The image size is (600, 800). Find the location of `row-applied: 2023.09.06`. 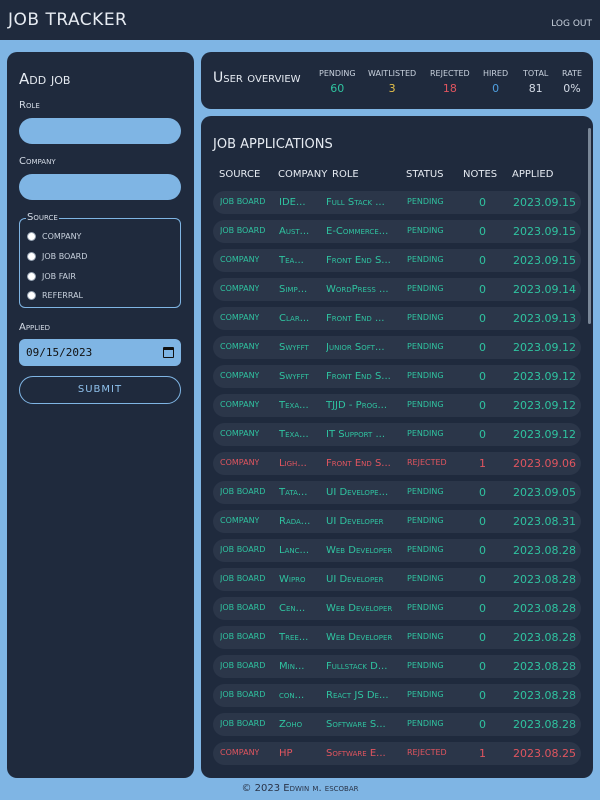

row-applied: 2023.09.06 is located at coordinates (544, 463).